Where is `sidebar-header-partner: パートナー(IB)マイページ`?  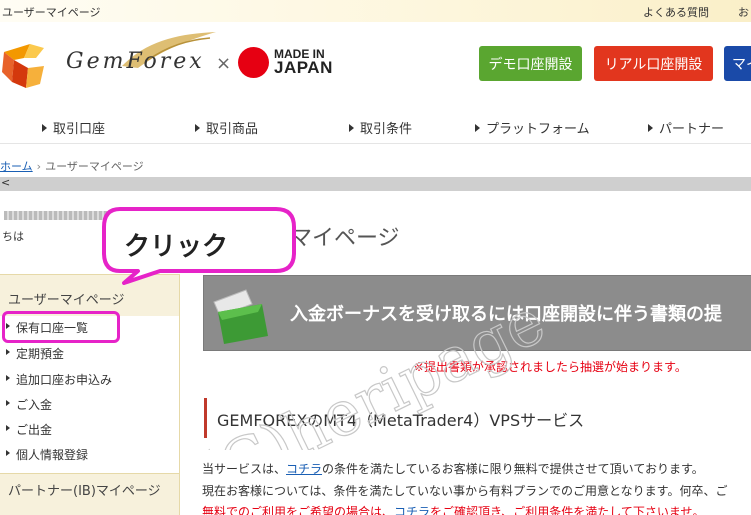
sidebar-header-partner: パートナー(IB)マイページ is located at coordinates (89, 494).